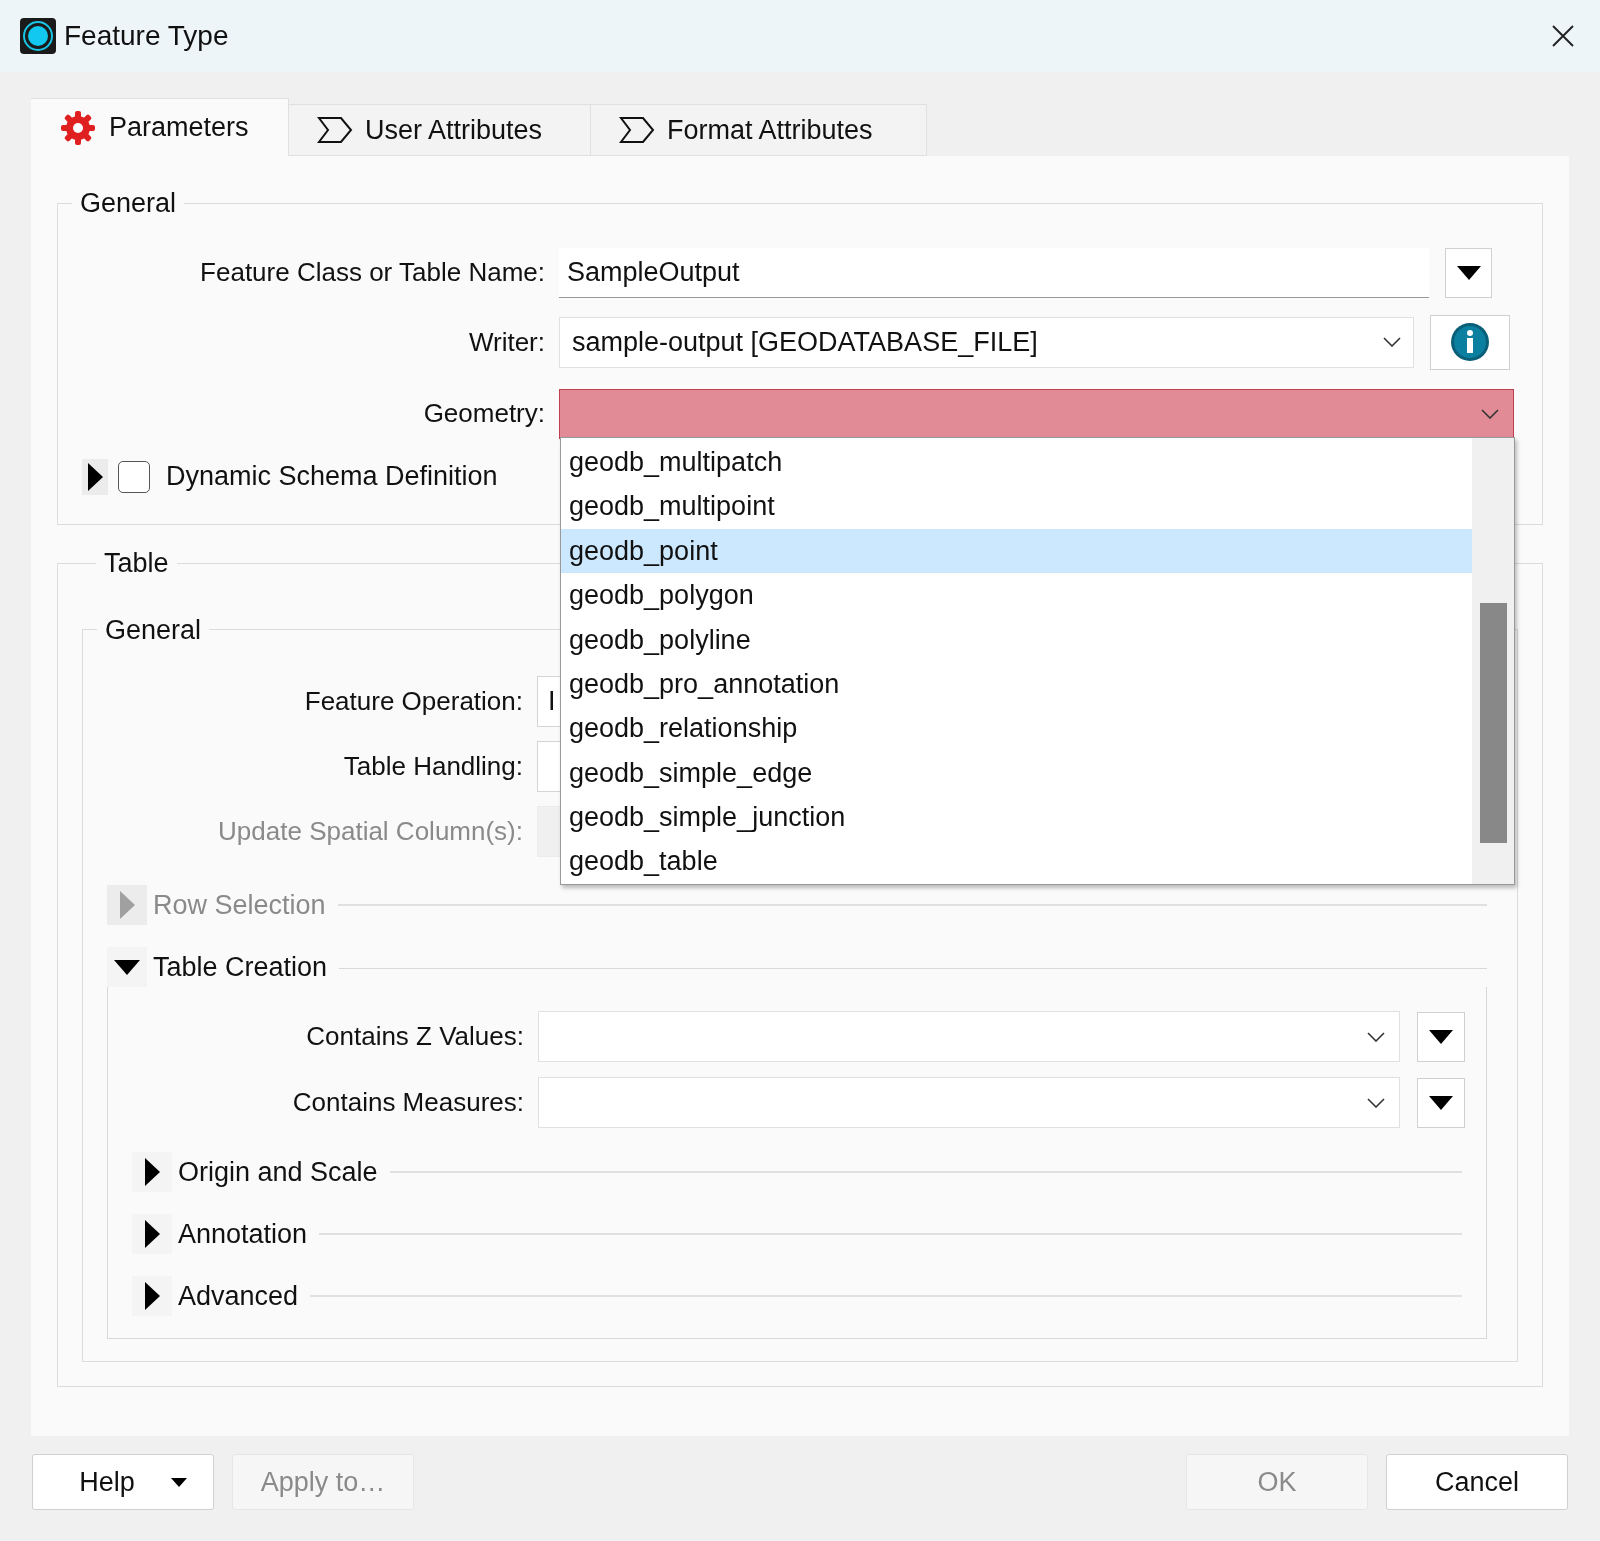 This screenshot has height=1541, width=1600. I want to click on field-label: Contains Z Values:, so click(415, 1036).